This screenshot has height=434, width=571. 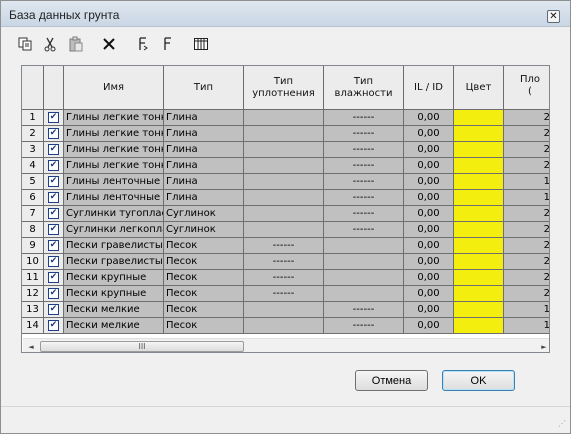 What do you see at coordinates (285, 294) in the screenshot?
I see `table-row: 12 ✔ Пески крупные Песок ------ 0,00 2` at bounding box center [285, 294].